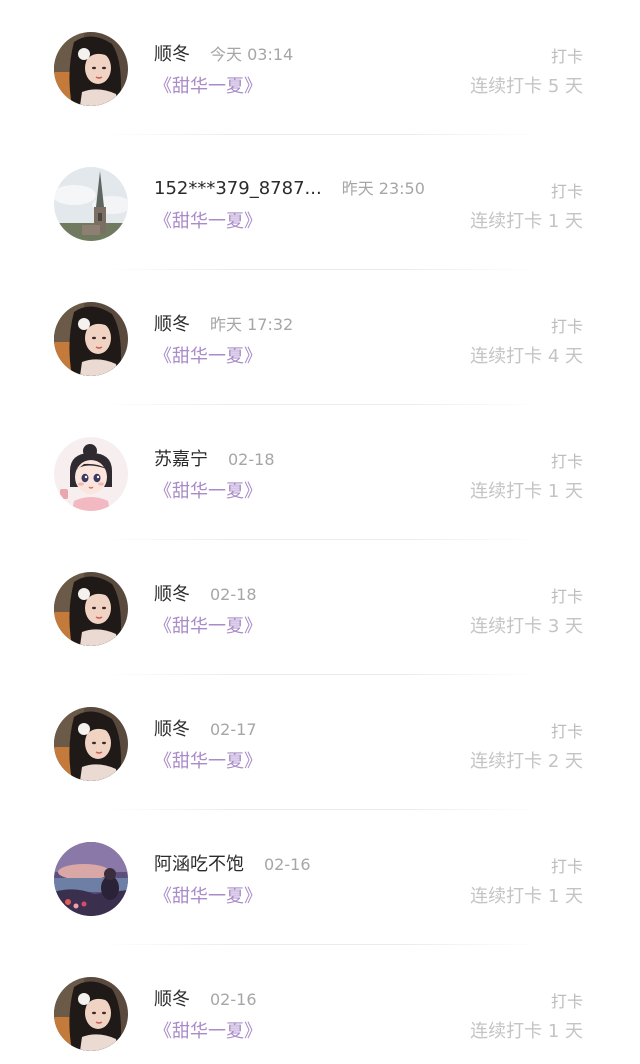 This screenshot has width=640, height=1064. What do you see at coordinates (320, 742) in the screenshot?
I see `list-item: 顺冬 02-17 《甜华一夏》 打卡 连续打卡 2 天` at bounding box center [320, 742].